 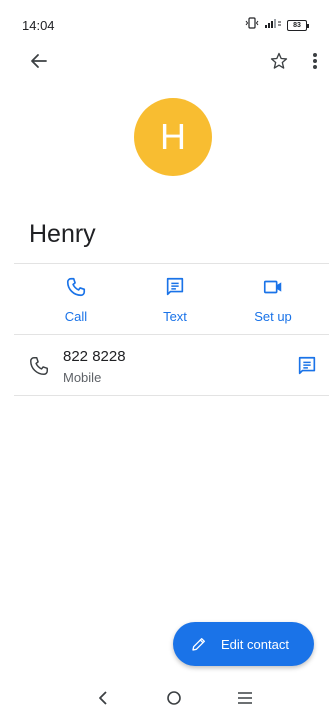 I want to click on nav-menu-button, so click(x=245, y=700).